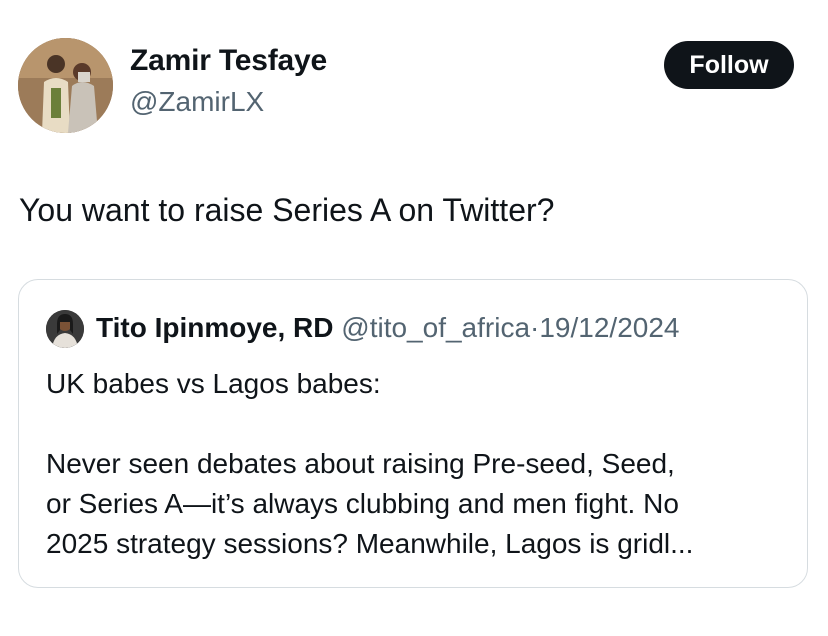  I want to click on quoted-line: UK babes vs Lagos babes:, so click(213, 383).